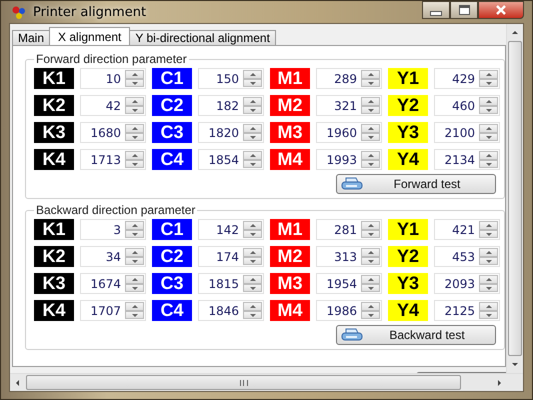 The height and width of the screenshot is (400, 533). Describe the element at coordinates (19, 12) in the screenshot. I see `app-icon` at that location.